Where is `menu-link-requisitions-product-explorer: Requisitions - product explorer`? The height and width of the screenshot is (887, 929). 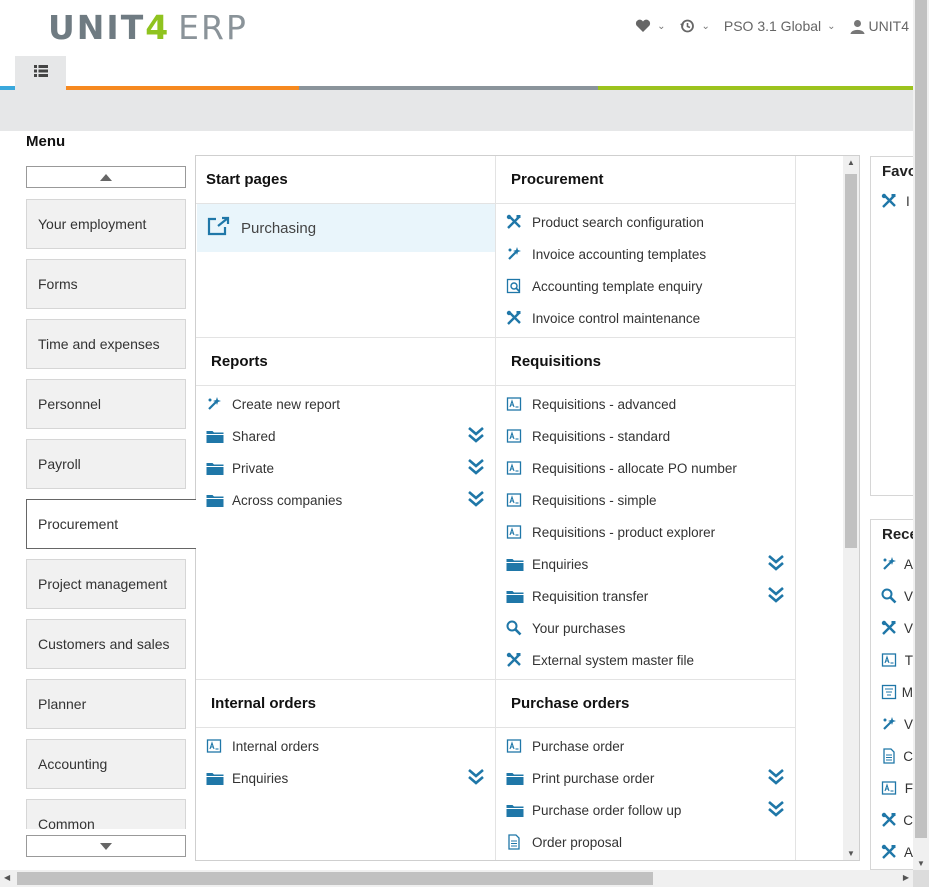 menu-link-requisitions-product-explorer: Requisitions - product explorer is located at coordinates (610, 532).